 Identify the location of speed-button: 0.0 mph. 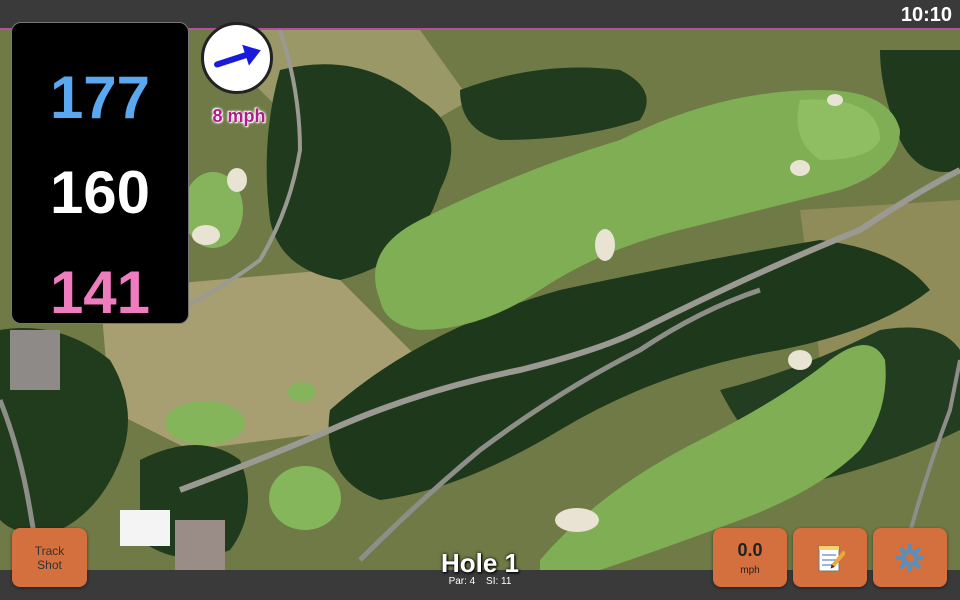
(750, 557).